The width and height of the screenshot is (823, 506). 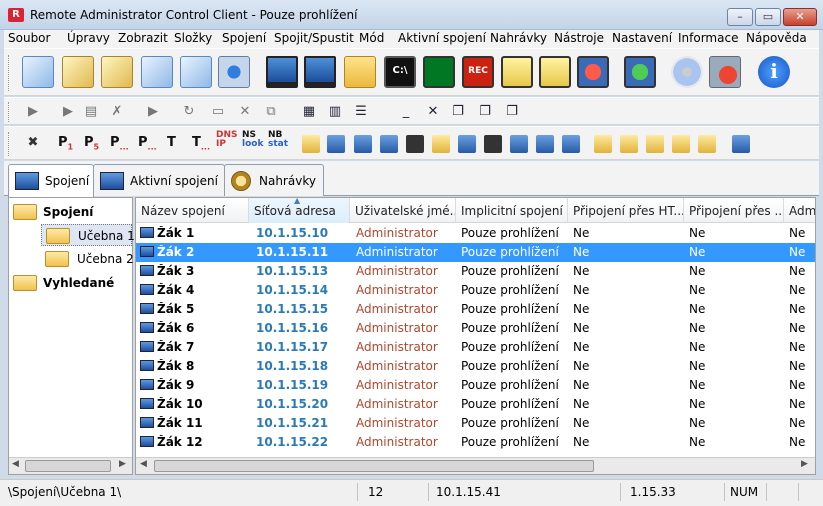 What do you see at coordinates (371, 38) in the screenshot?
I see `menu-mod: Mód` at bounding box center [371, 38].